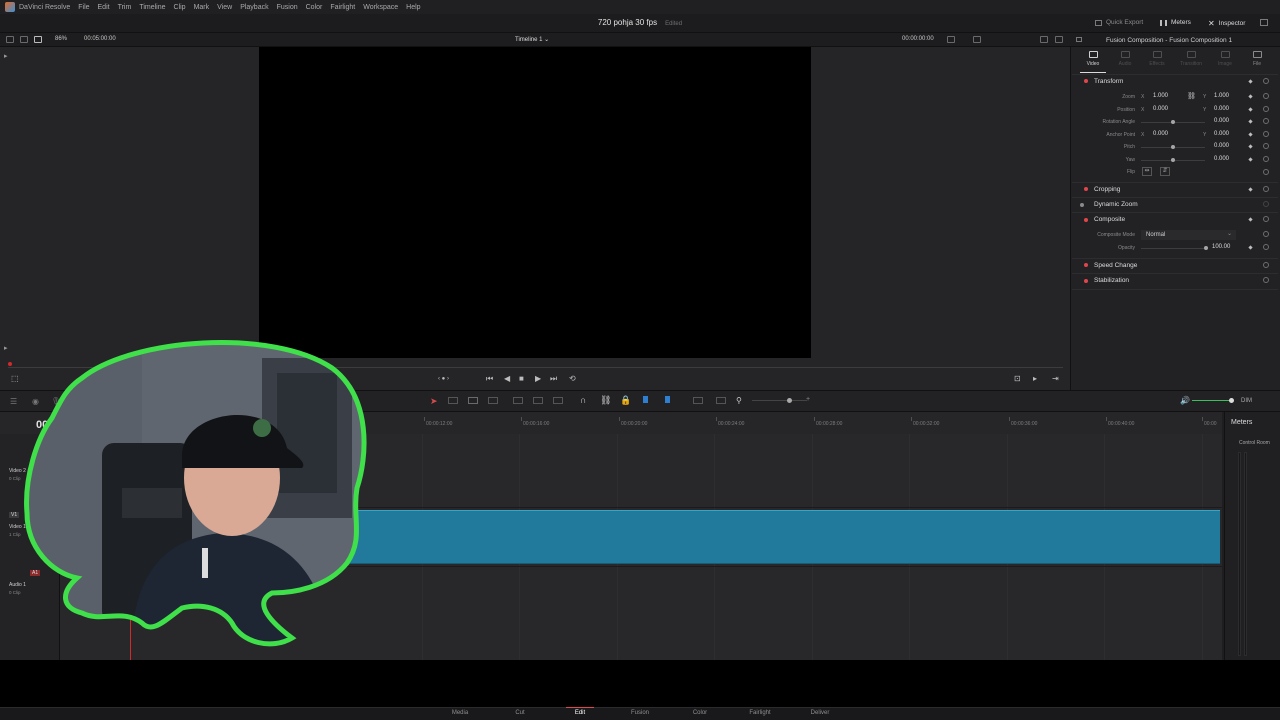 The height and width of the screenshot is (720, 1280). I want to click on page-fusion: Fusion, so click(640, 713).